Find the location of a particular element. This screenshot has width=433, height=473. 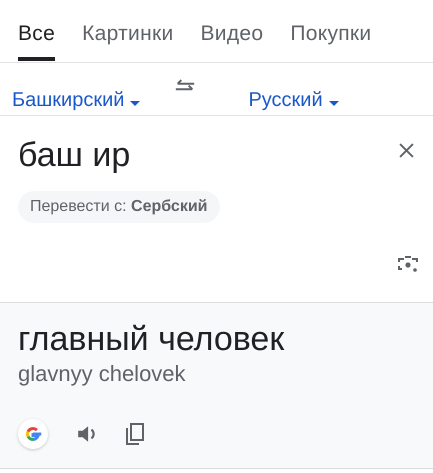

copy-icon is located at coordinates (135, 434).